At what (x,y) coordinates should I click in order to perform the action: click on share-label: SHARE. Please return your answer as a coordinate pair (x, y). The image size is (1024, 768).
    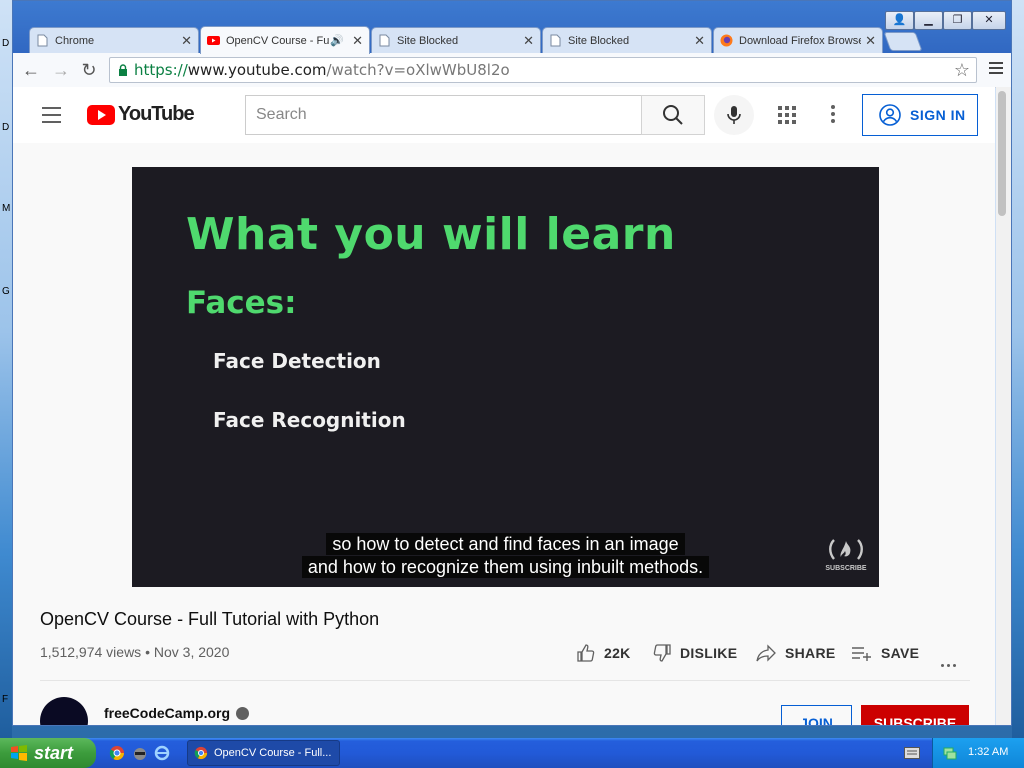
    Looking at the image, I should click on (810, 653).